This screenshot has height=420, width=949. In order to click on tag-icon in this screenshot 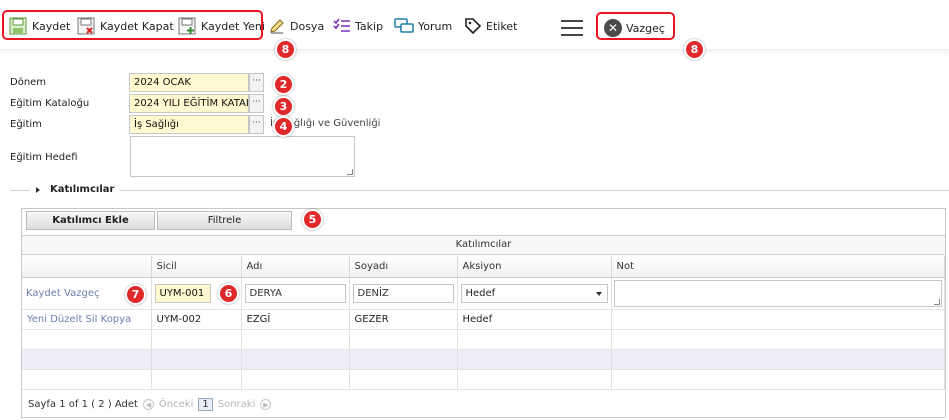, I will do `click(473, 26)`.